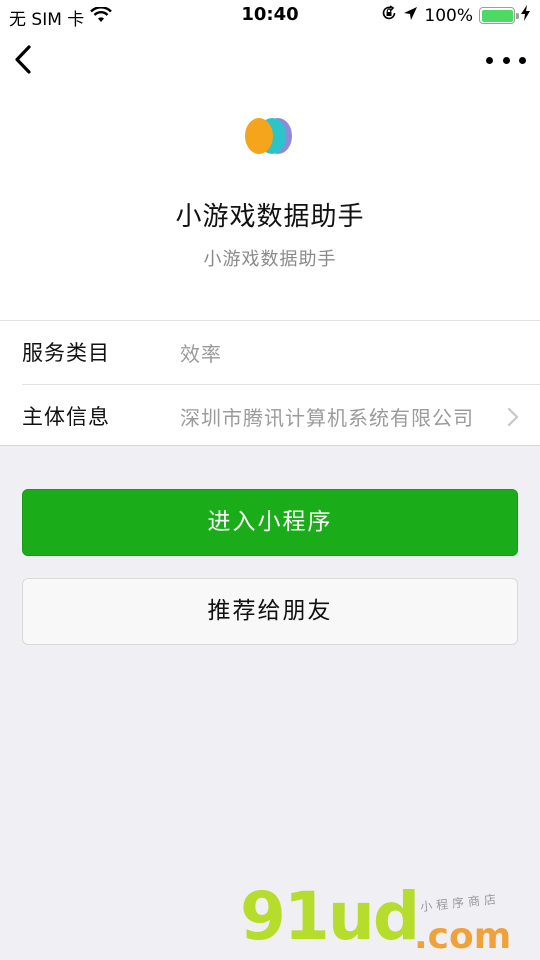 The image size is (540, 960). I want to click on chevron-left-icon, so click(23, 59).